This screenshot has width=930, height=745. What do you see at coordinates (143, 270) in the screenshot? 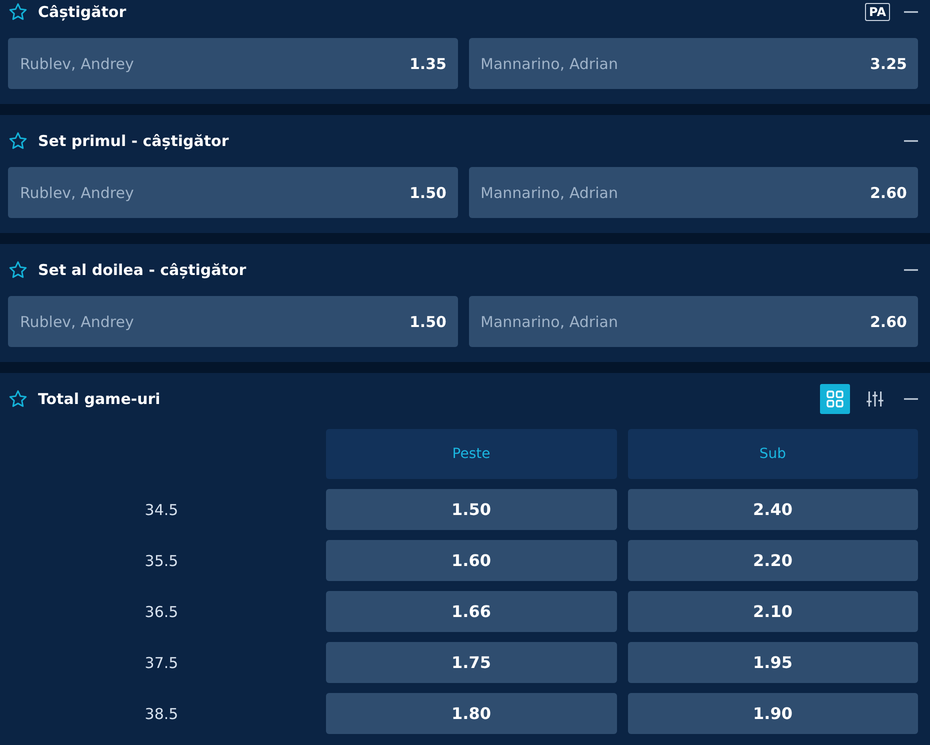
I see `market-title: Set al doilea - câștigător` at bounding box center [143, 270].